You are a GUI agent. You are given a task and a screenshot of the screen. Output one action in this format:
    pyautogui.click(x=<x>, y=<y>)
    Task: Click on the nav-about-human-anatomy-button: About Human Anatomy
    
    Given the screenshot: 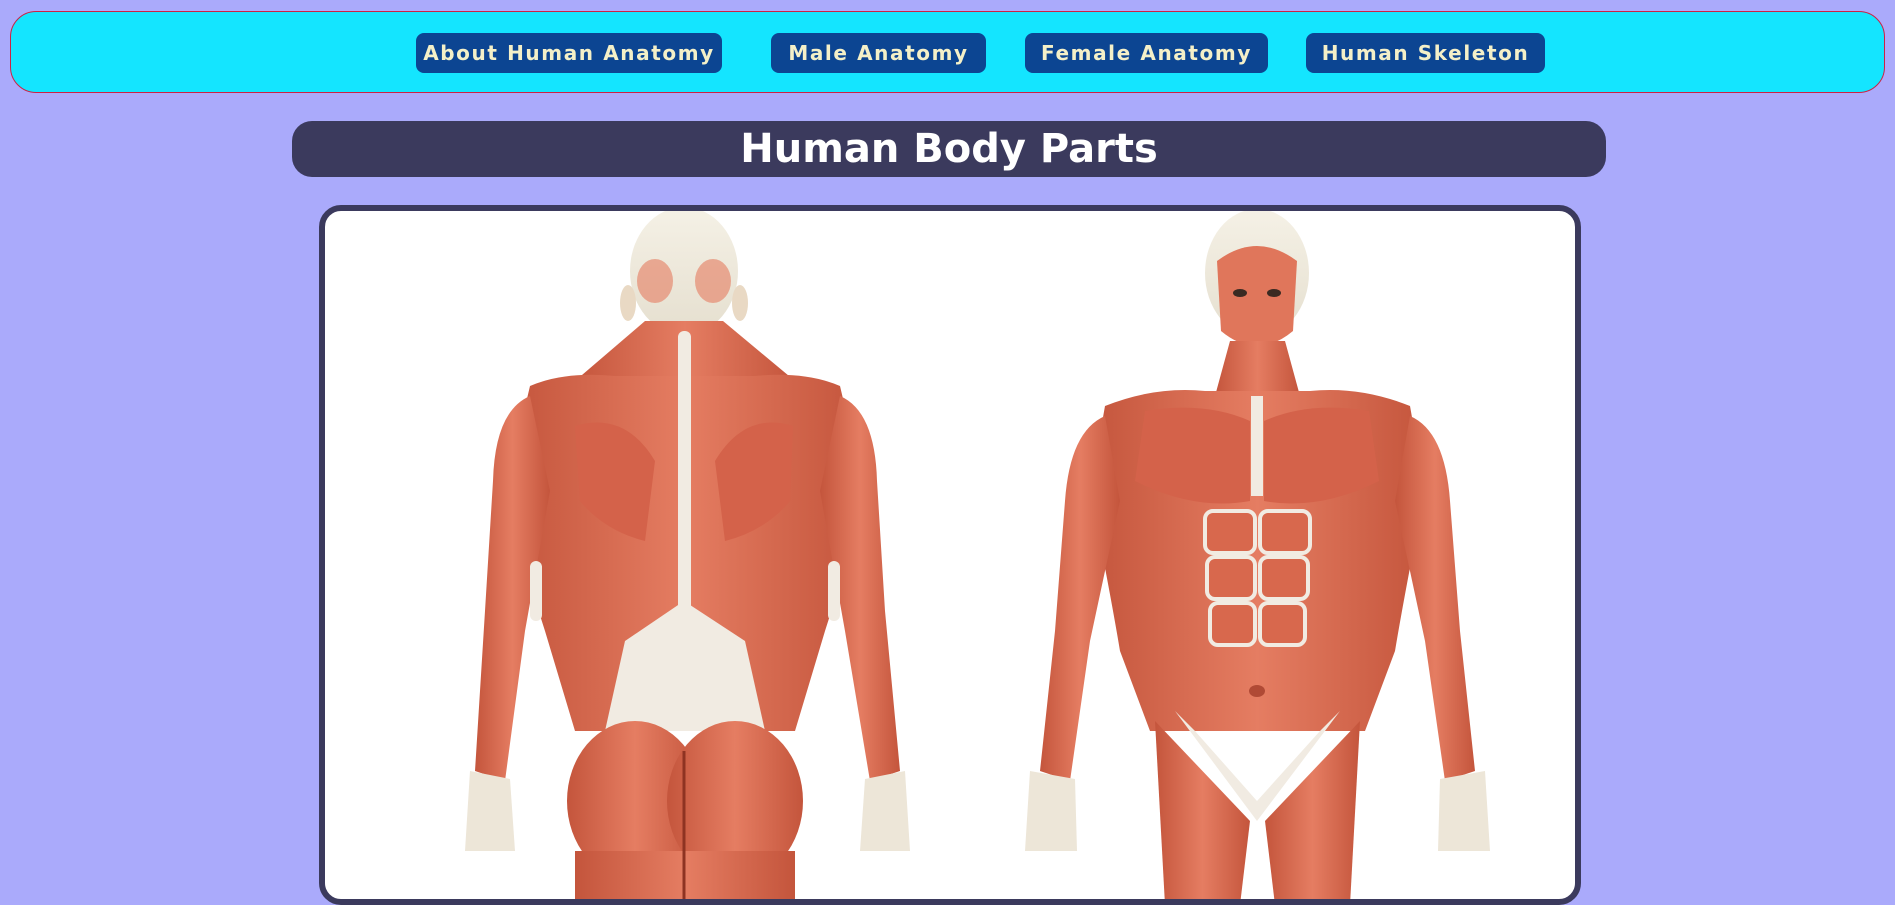 What is the action you would take?
    pyautogui.click(x=569, y=53)
    